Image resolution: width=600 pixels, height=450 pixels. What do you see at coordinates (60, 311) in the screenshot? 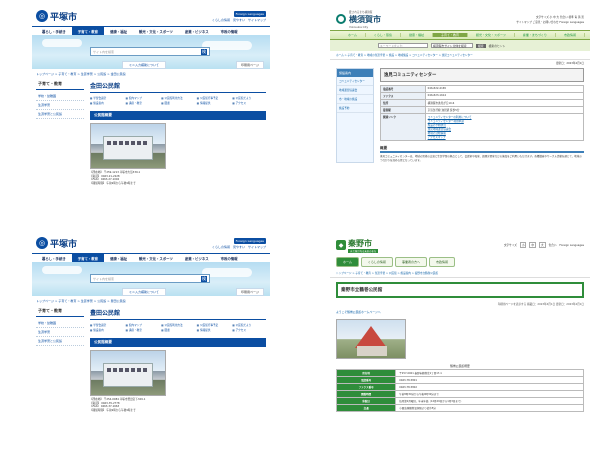
I see `side-menu-title: 子育て・教育` at bounding box center [60, 311].